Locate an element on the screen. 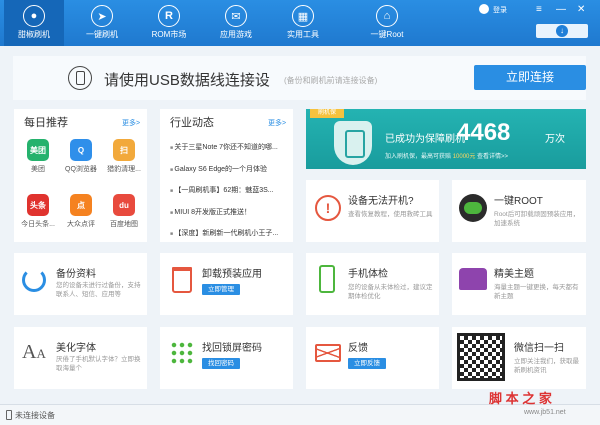  status-bar: 未连接设备 is located at coordinates (300, 414).